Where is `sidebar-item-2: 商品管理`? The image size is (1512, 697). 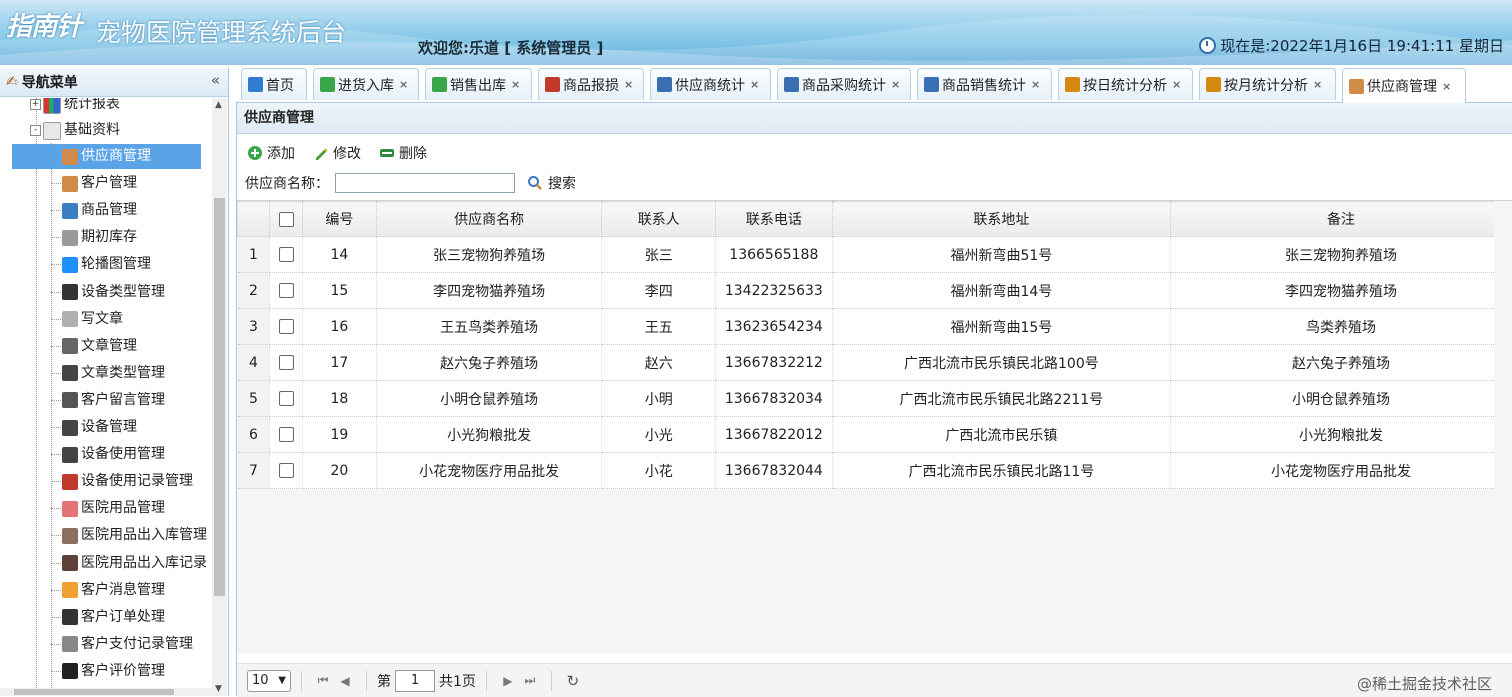
sidebar-item-2: 商品管理 is located at coordinates (99, 210).